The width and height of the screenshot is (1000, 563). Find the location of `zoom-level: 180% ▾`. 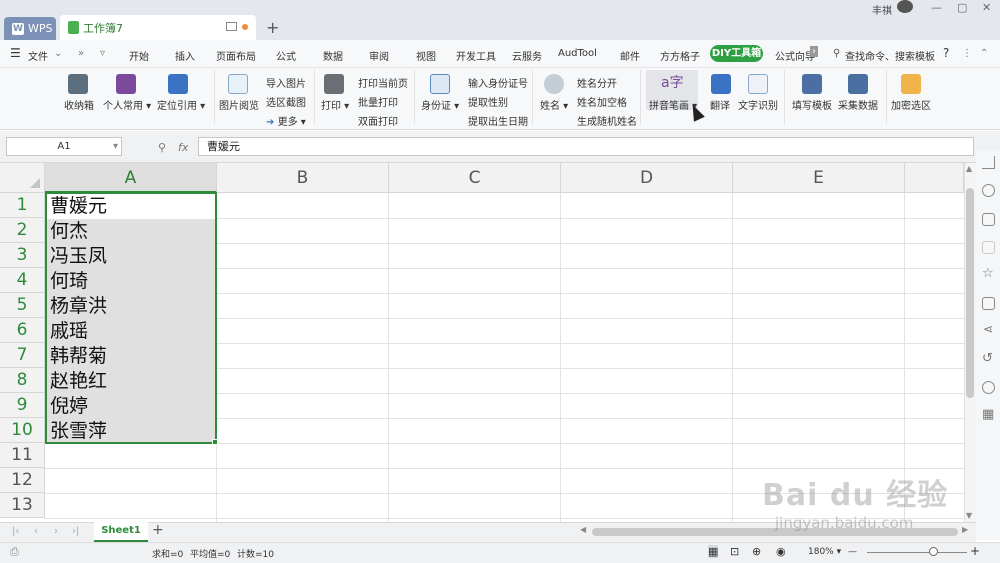

zoom-level: 180% ▾ is located at coordinates (824, 552).